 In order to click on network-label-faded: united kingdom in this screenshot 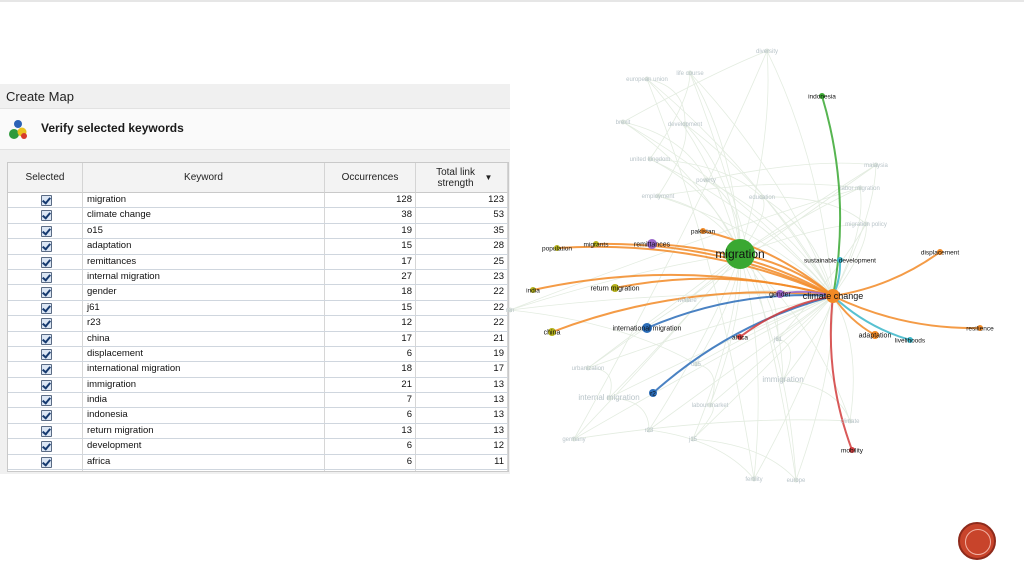, I will do `click(650, 160)`.